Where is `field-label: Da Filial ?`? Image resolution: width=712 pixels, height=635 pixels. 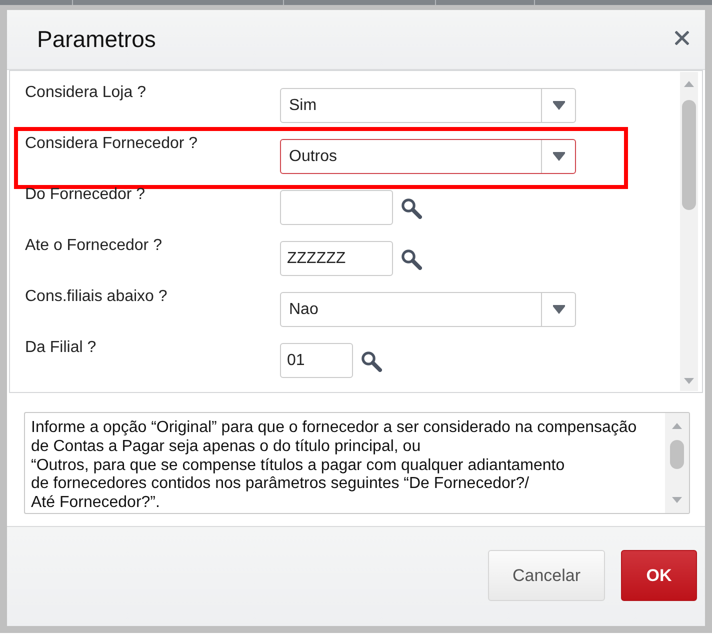
field-label: Da Filial ? is located at coordinates (60, 348).